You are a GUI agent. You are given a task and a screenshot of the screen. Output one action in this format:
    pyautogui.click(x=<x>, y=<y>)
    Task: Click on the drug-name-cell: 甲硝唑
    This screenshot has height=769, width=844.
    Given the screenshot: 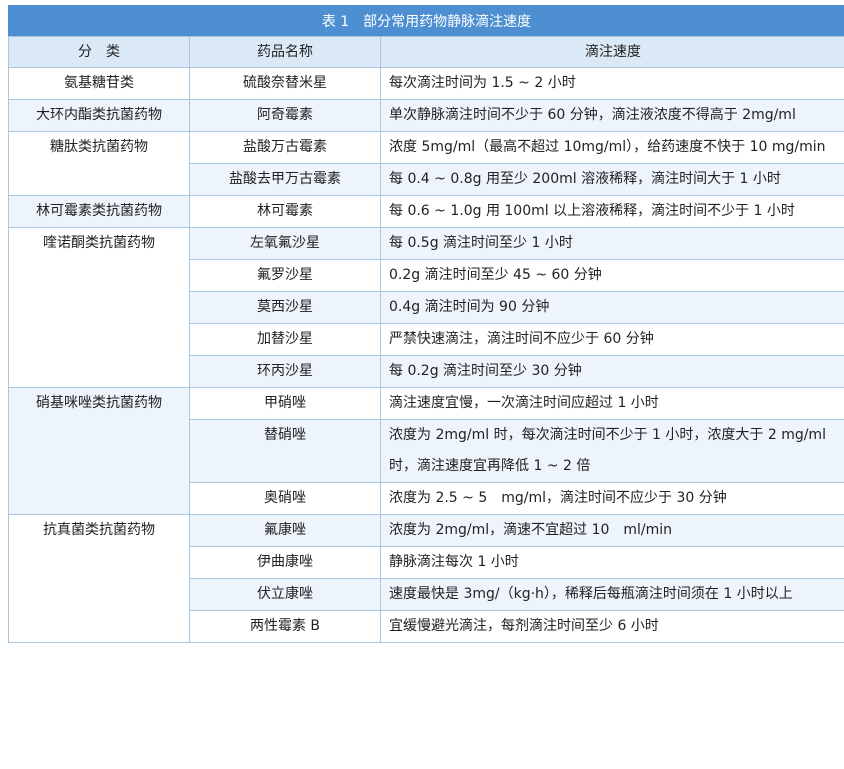 What is the action you would take?
    pyautogui.click(x=285, y=404)
    